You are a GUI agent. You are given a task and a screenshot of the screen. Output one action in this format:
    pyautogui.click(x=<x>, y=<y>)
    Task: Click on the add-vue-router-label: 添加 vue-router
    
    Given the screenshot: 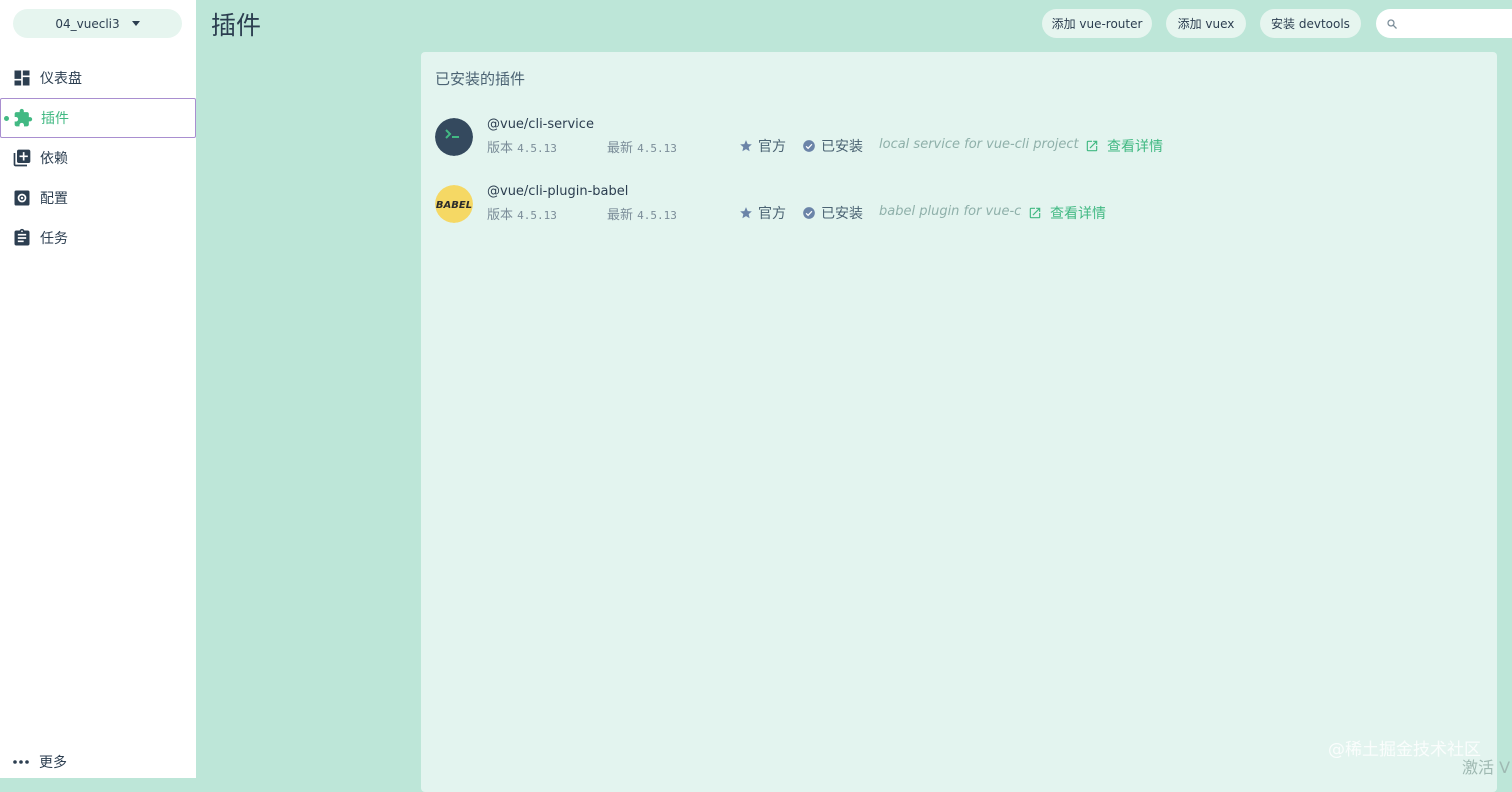 What is the action you would take?
    pyautogui.click(x=1097, y=24)
    